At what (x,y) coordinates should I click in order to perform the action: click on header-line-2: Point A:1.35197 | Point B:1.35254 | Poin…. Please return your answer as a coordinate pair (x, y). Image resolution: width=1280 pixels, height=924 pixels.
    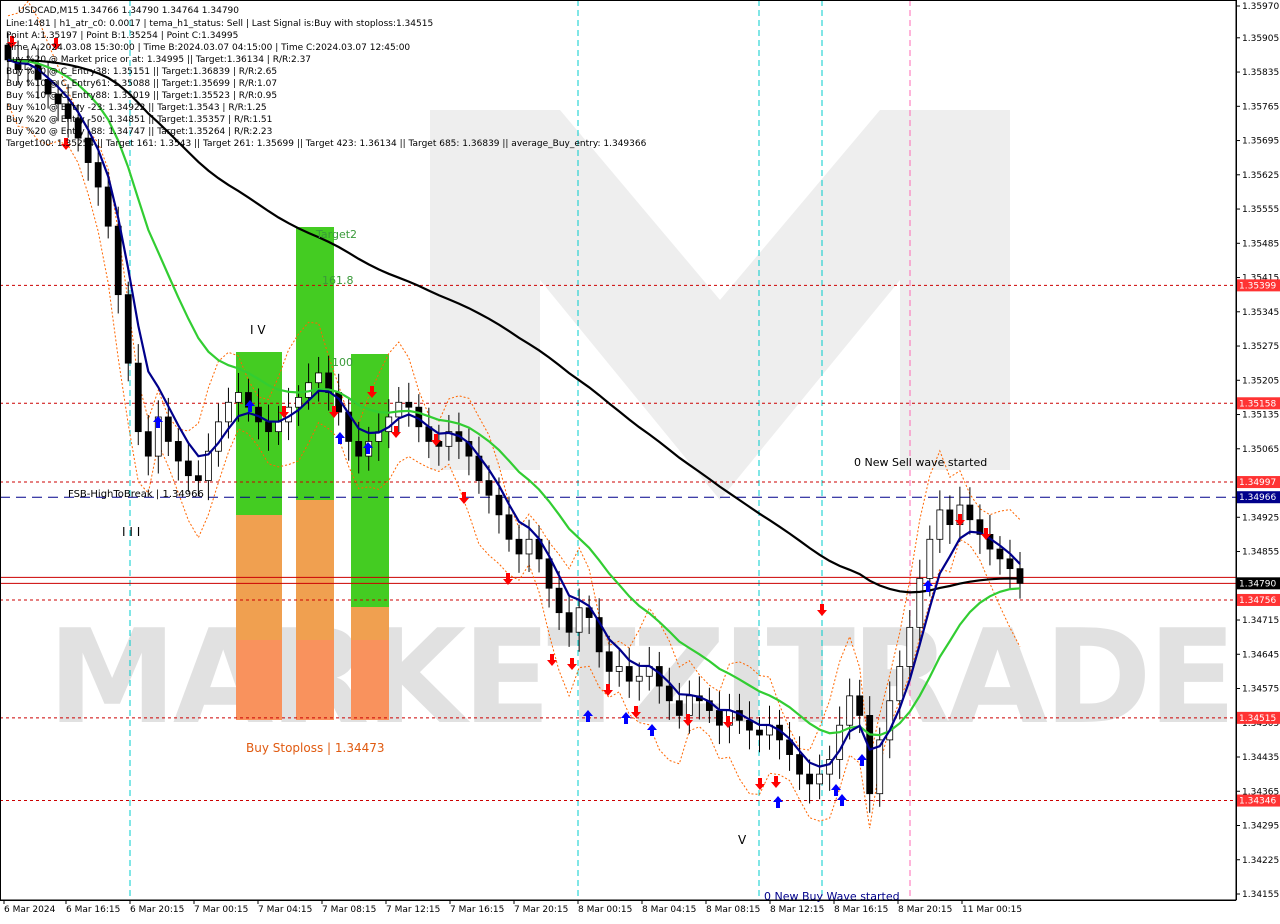
    Looking at the image, I should click on (122, 36).